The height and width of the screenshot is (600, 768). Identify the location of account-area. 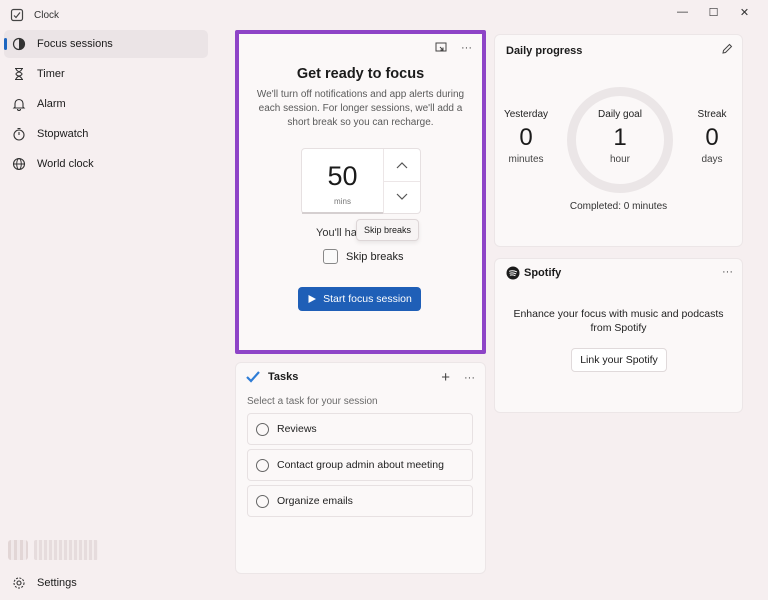
(53, 550).